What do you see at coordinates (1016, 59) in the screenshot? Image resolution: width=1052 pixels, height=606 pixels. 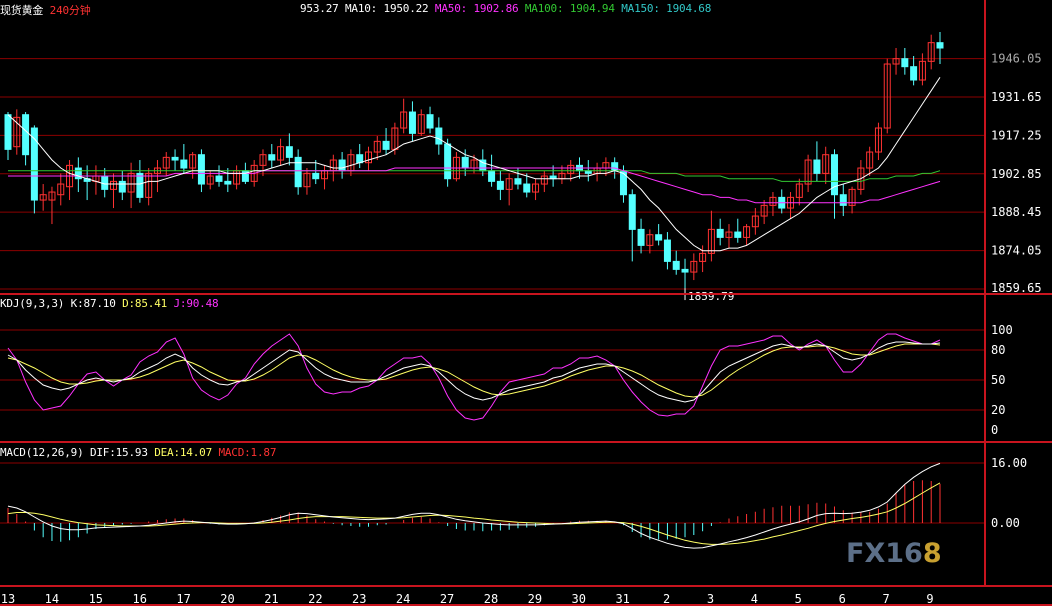 I see `price-tick-top: 1946.05` at bounding box center [1016, 59].